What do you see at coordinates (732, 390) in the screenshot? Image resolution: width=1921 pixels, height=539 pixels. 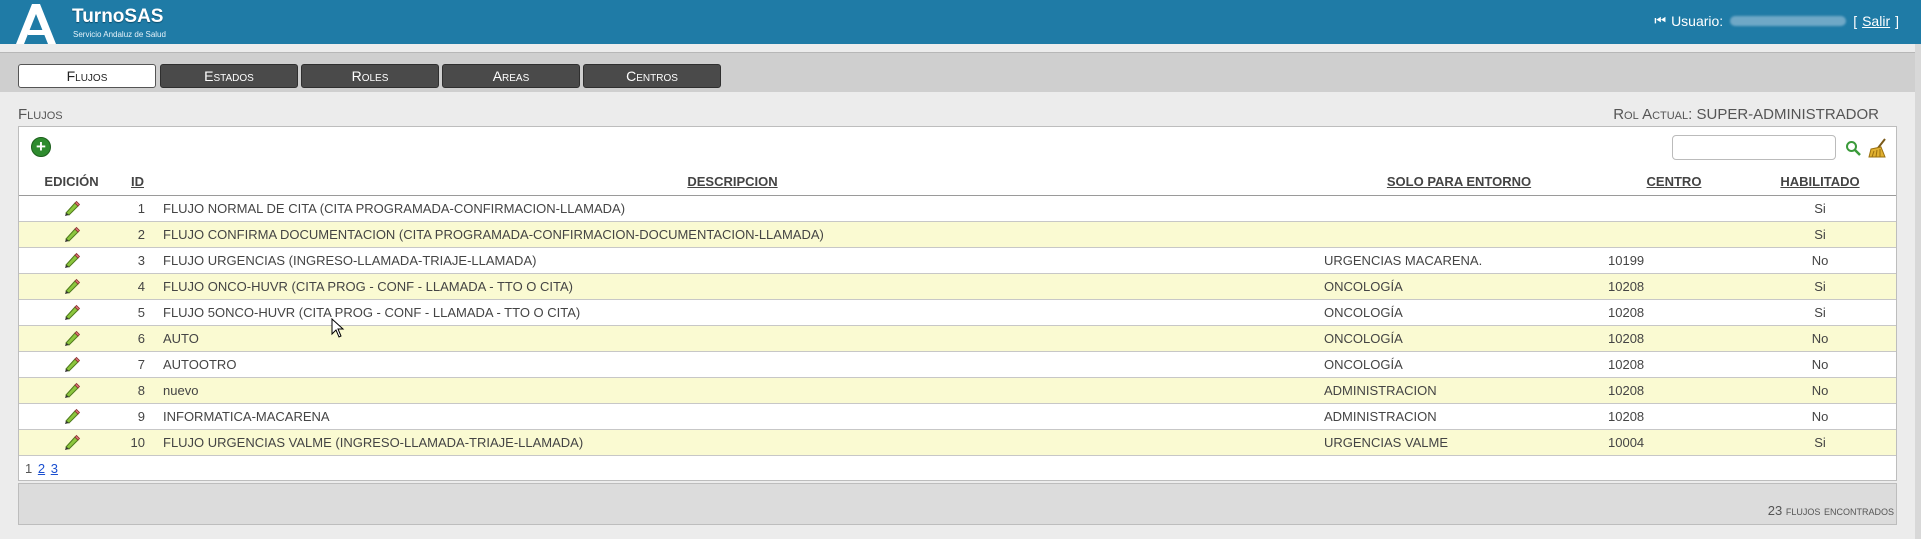 I see `cell-descripcion: nuevo` at bounding box center [732, 390].